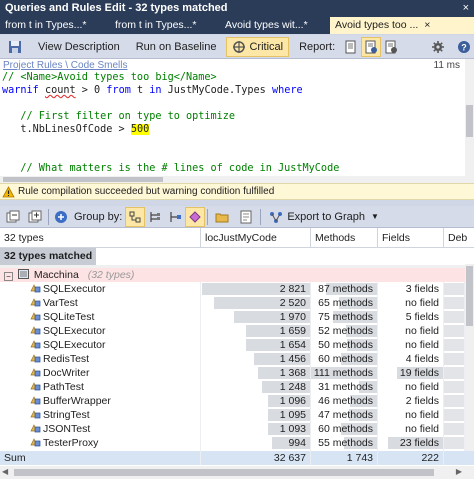 Image resolution: width=474 pixels, height=479 pixels. What do you see at coordinates (100, 373) in the screenshot?
I see `type-cell: DocWriter` at bounding box center [100, 373].